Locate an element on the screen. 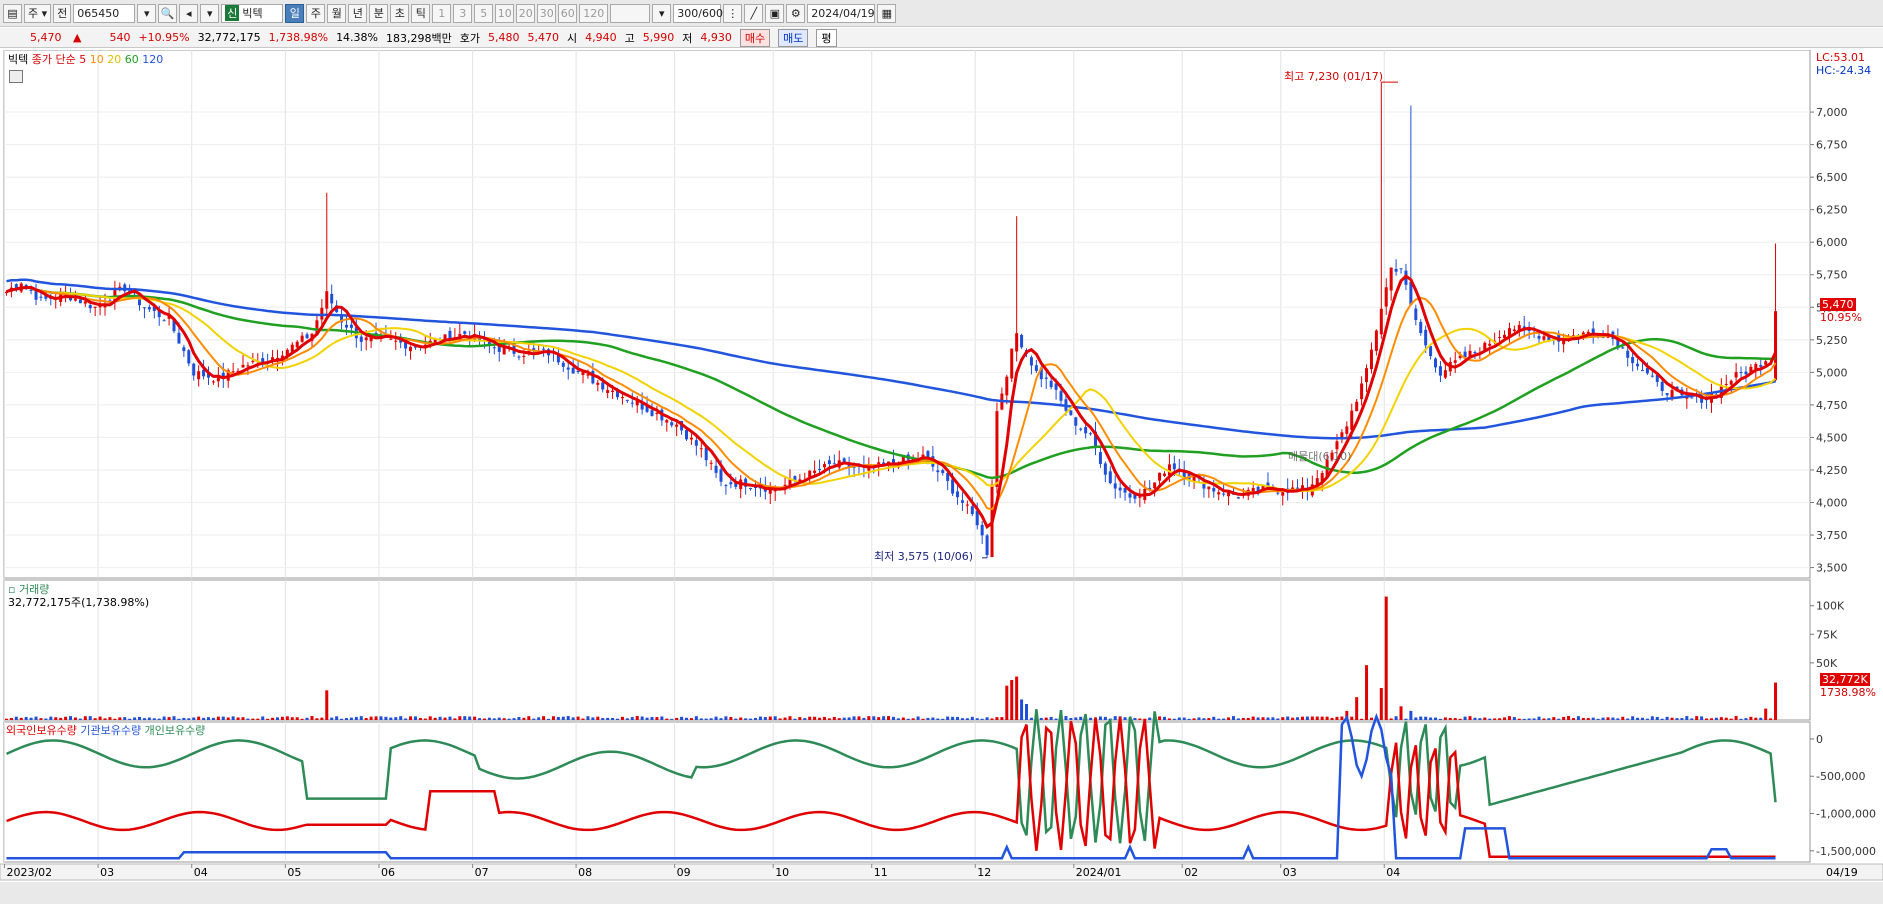 This screenshot has height=904, width=1883. code-dropdown-icon: ▾ is located at coordinates (147, 13).